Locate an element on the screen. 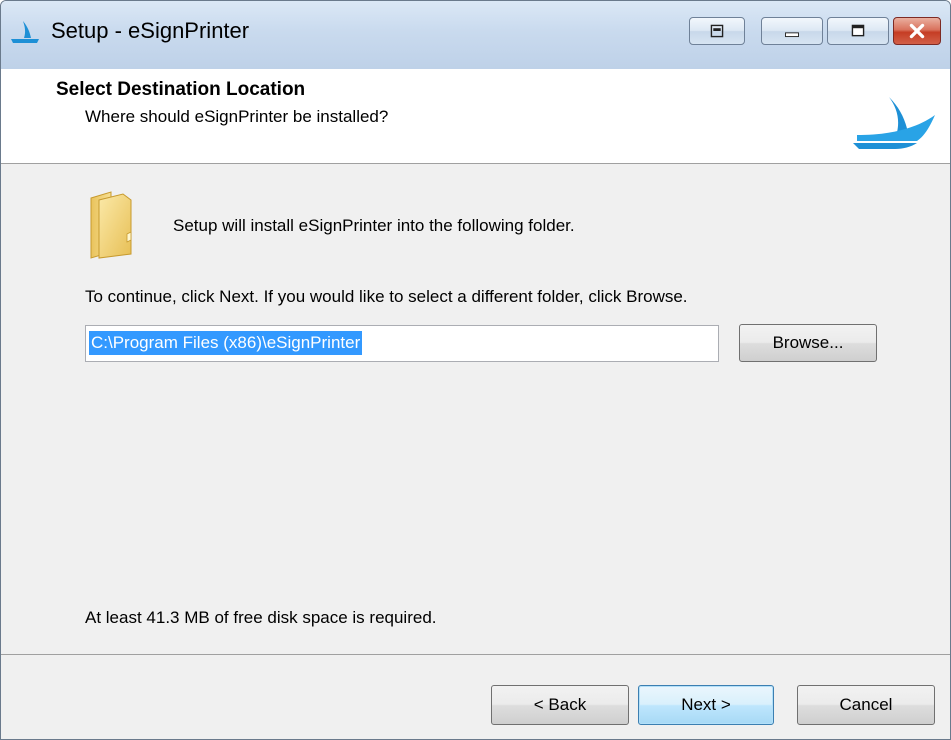 Image resolution: width=951 pixels, height=740 pixels. maximize-icon is located at coordinates (858, 30).